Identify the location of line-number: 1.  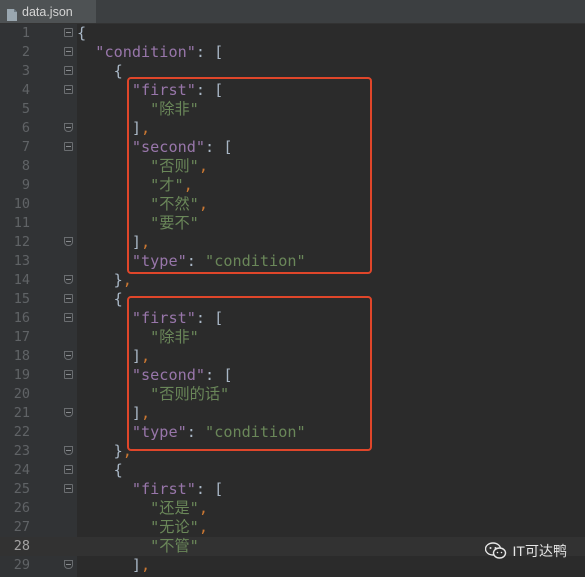
(25, 33).